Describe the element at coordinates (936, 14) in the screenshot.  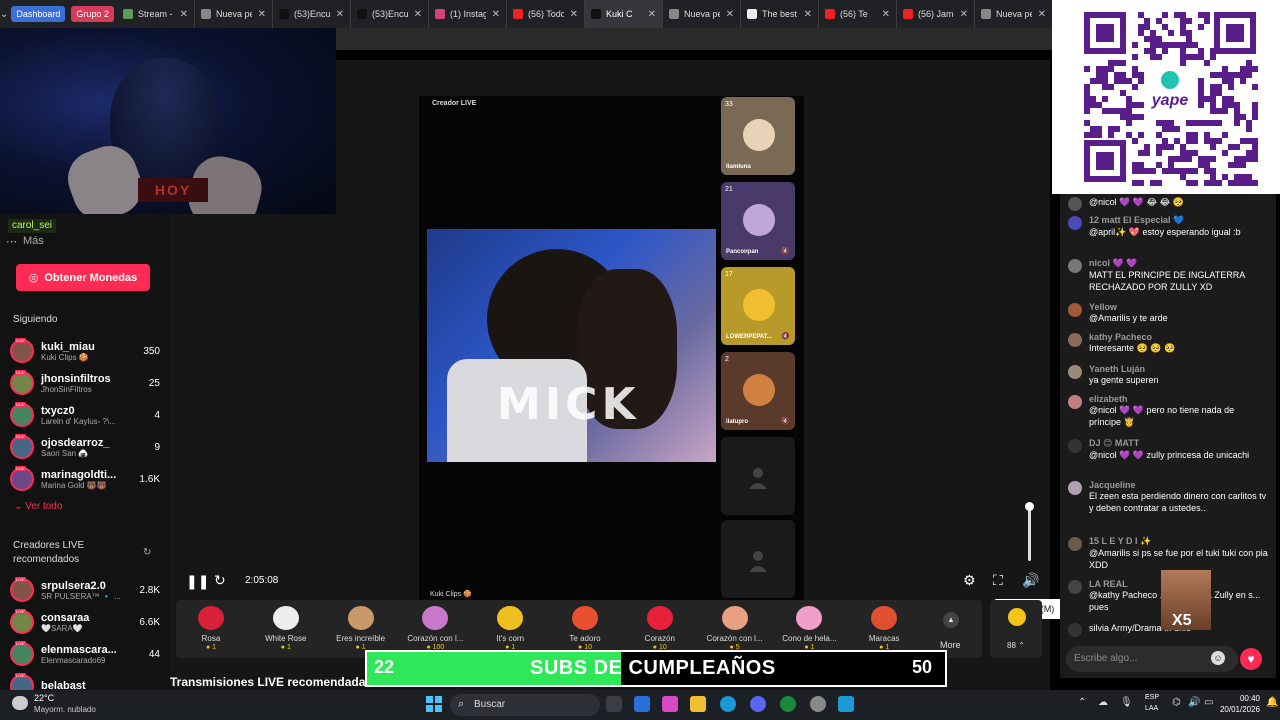
I see `browser-tab: (56) James ✕` at that location.